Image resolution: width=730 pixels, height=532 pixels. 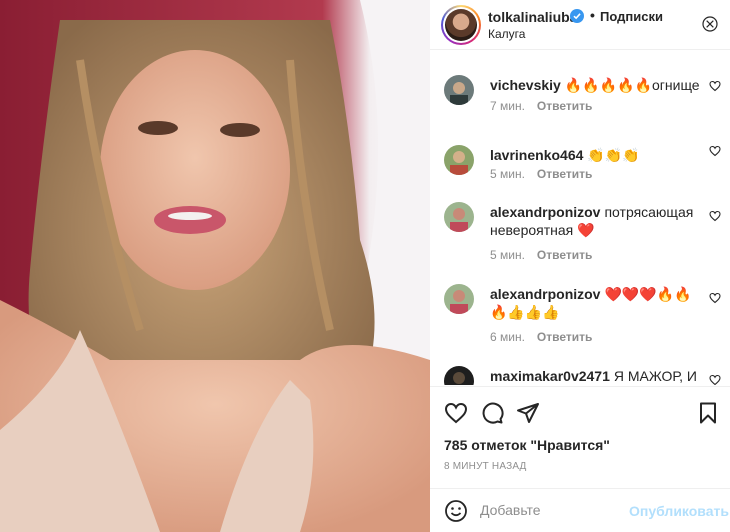 I want to click on comment-text: 👏👏👏, so click(x=613, y=155).